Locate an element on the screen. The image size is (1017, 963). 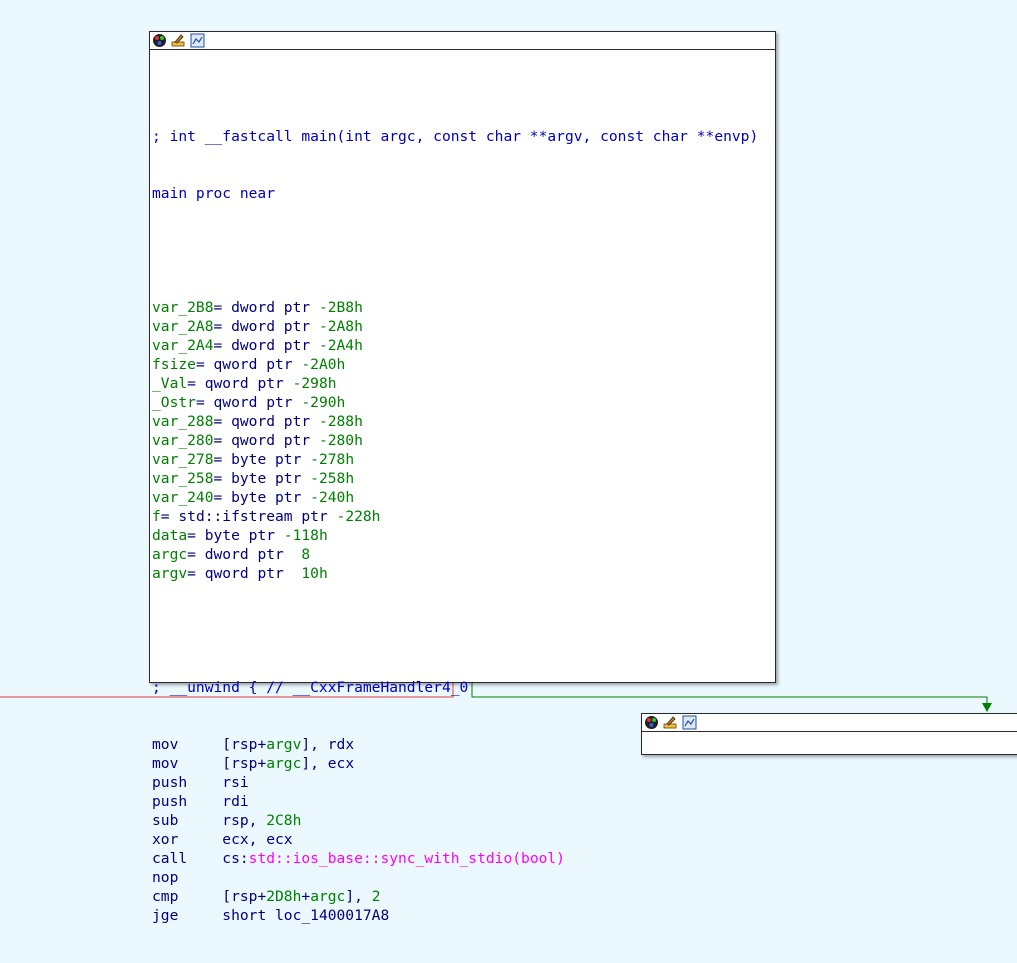
stack-variable-line: var_280= qword ptr -280h is located at coordinates (455, 440).